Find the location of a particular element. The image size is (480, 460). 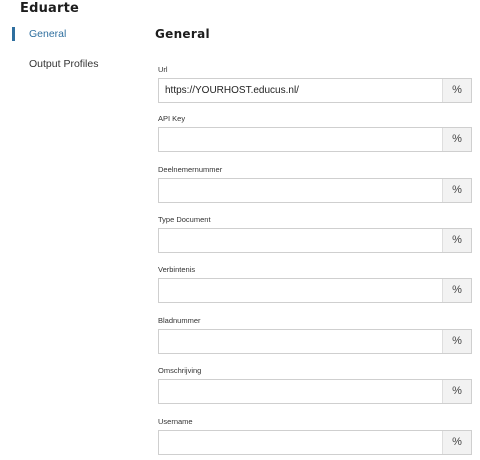

type-document-input is located at coordinates (301, 240).